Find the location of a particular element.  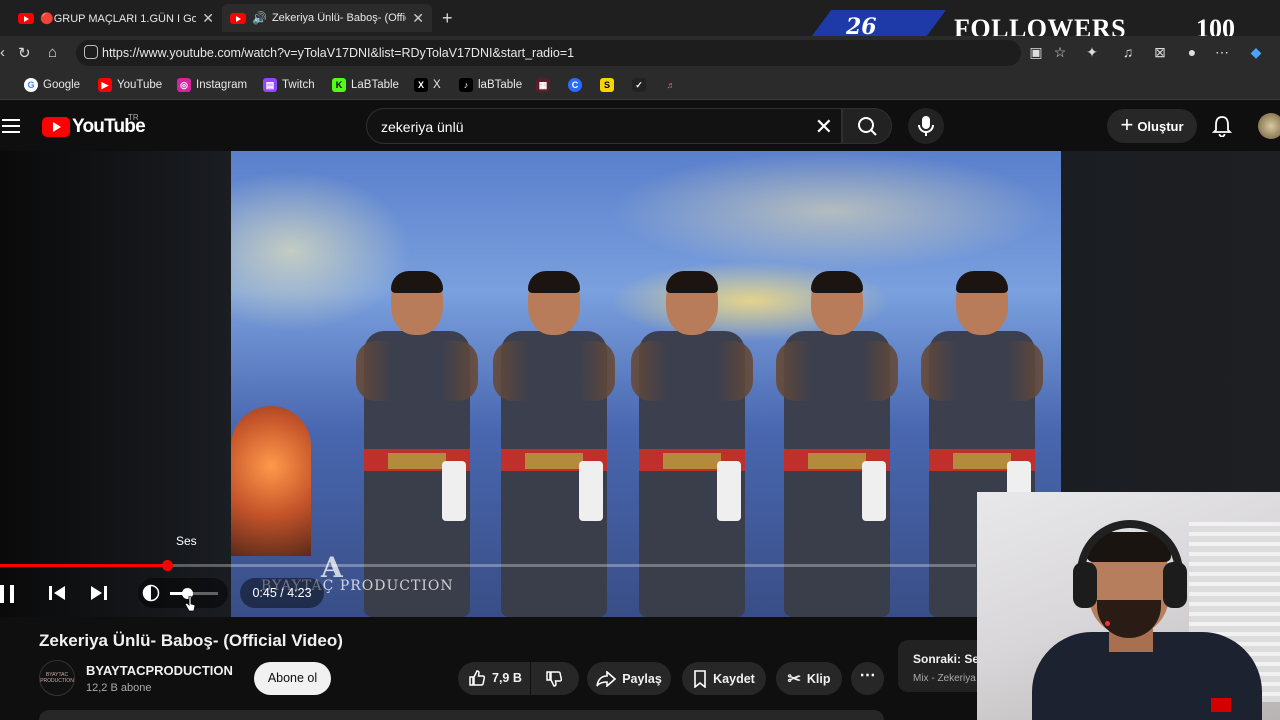

like-button: 7,9 B is located at coordinates (494, 678).